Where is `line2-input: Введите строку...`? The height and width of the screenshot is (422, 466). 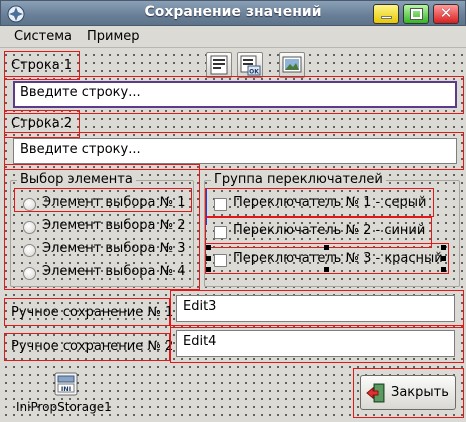 line2-input: Введите строку... is located at coordinates (235, 151).